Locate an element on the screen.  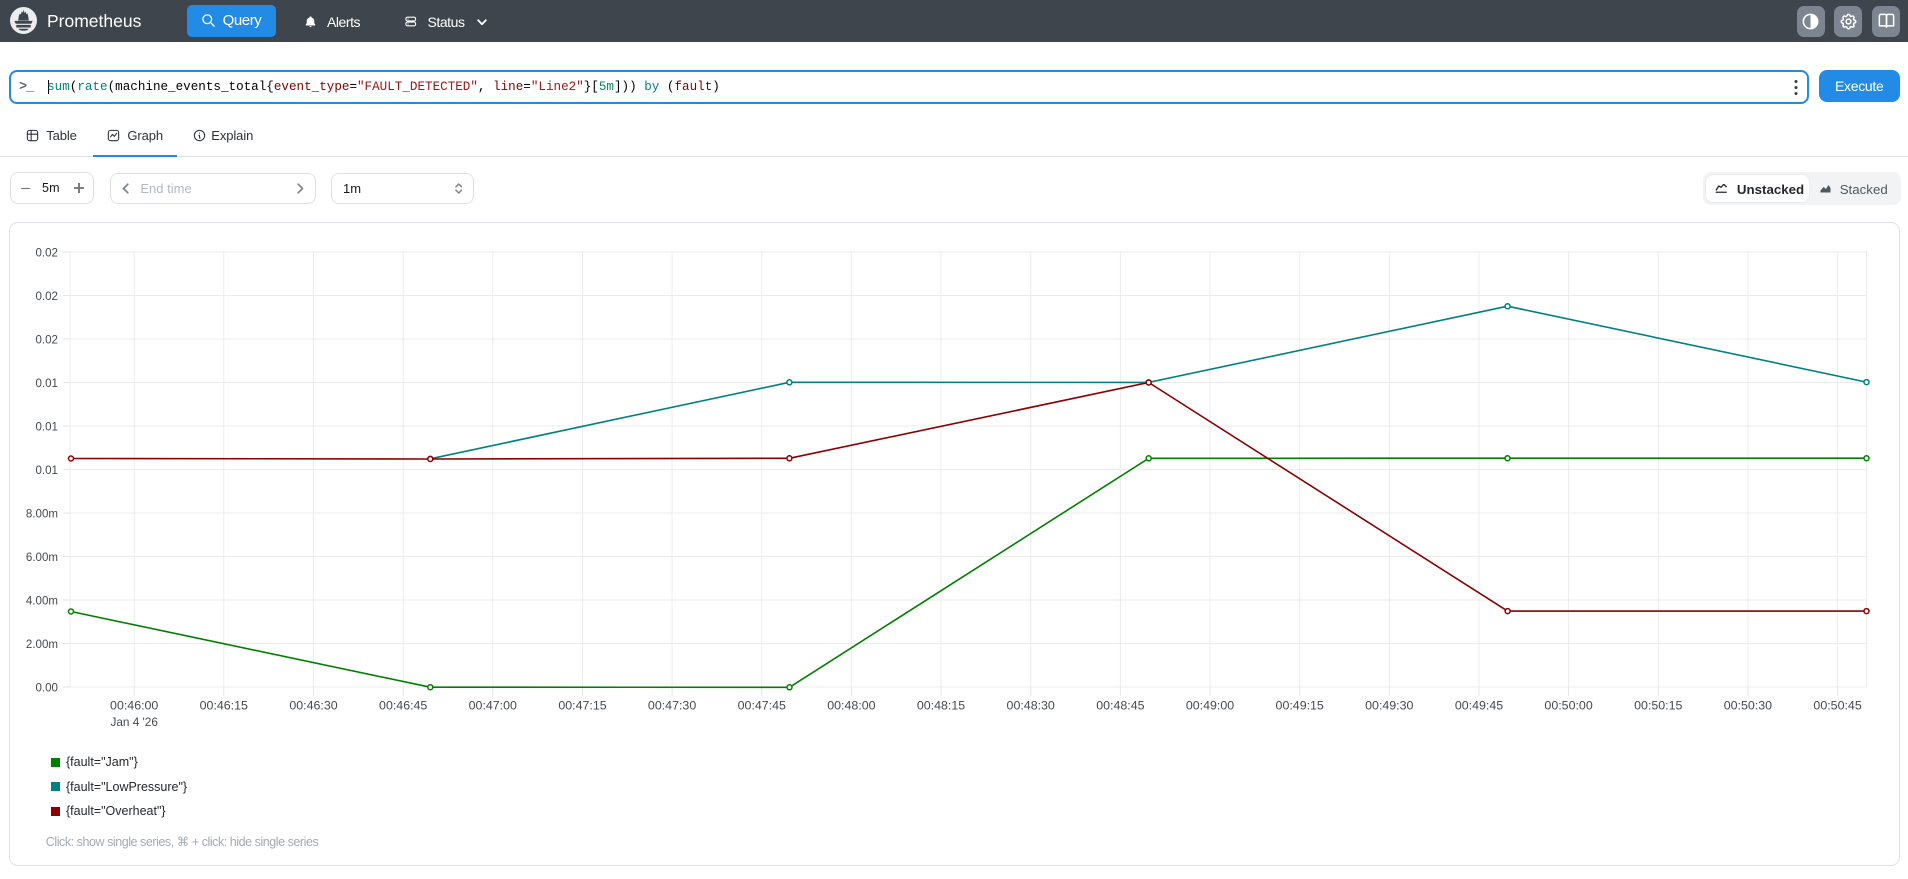
svg-text: 00:49:30 is located at coordinates (1389, 705).